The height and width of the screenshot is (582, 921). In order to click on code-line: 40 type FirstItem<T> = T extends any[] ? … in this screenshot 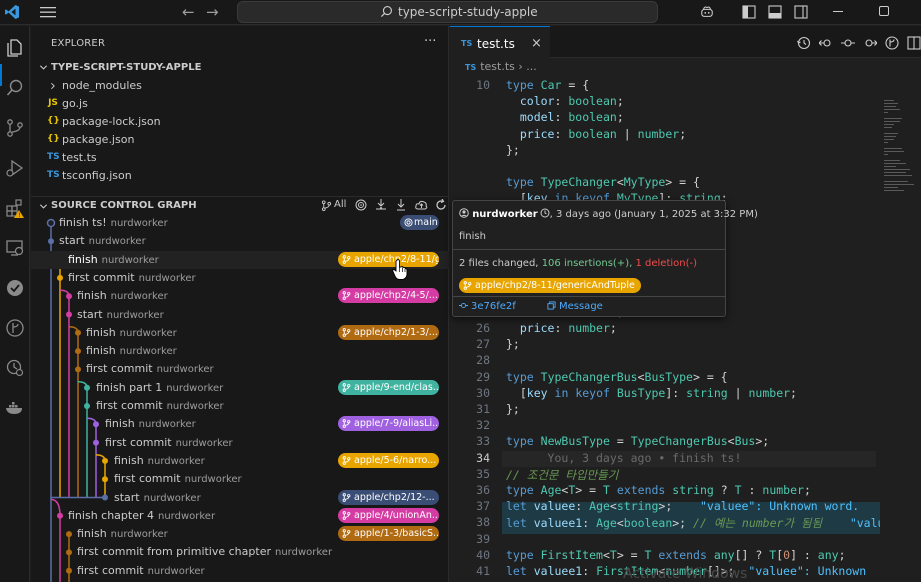, I will do `click(665, 556)`.